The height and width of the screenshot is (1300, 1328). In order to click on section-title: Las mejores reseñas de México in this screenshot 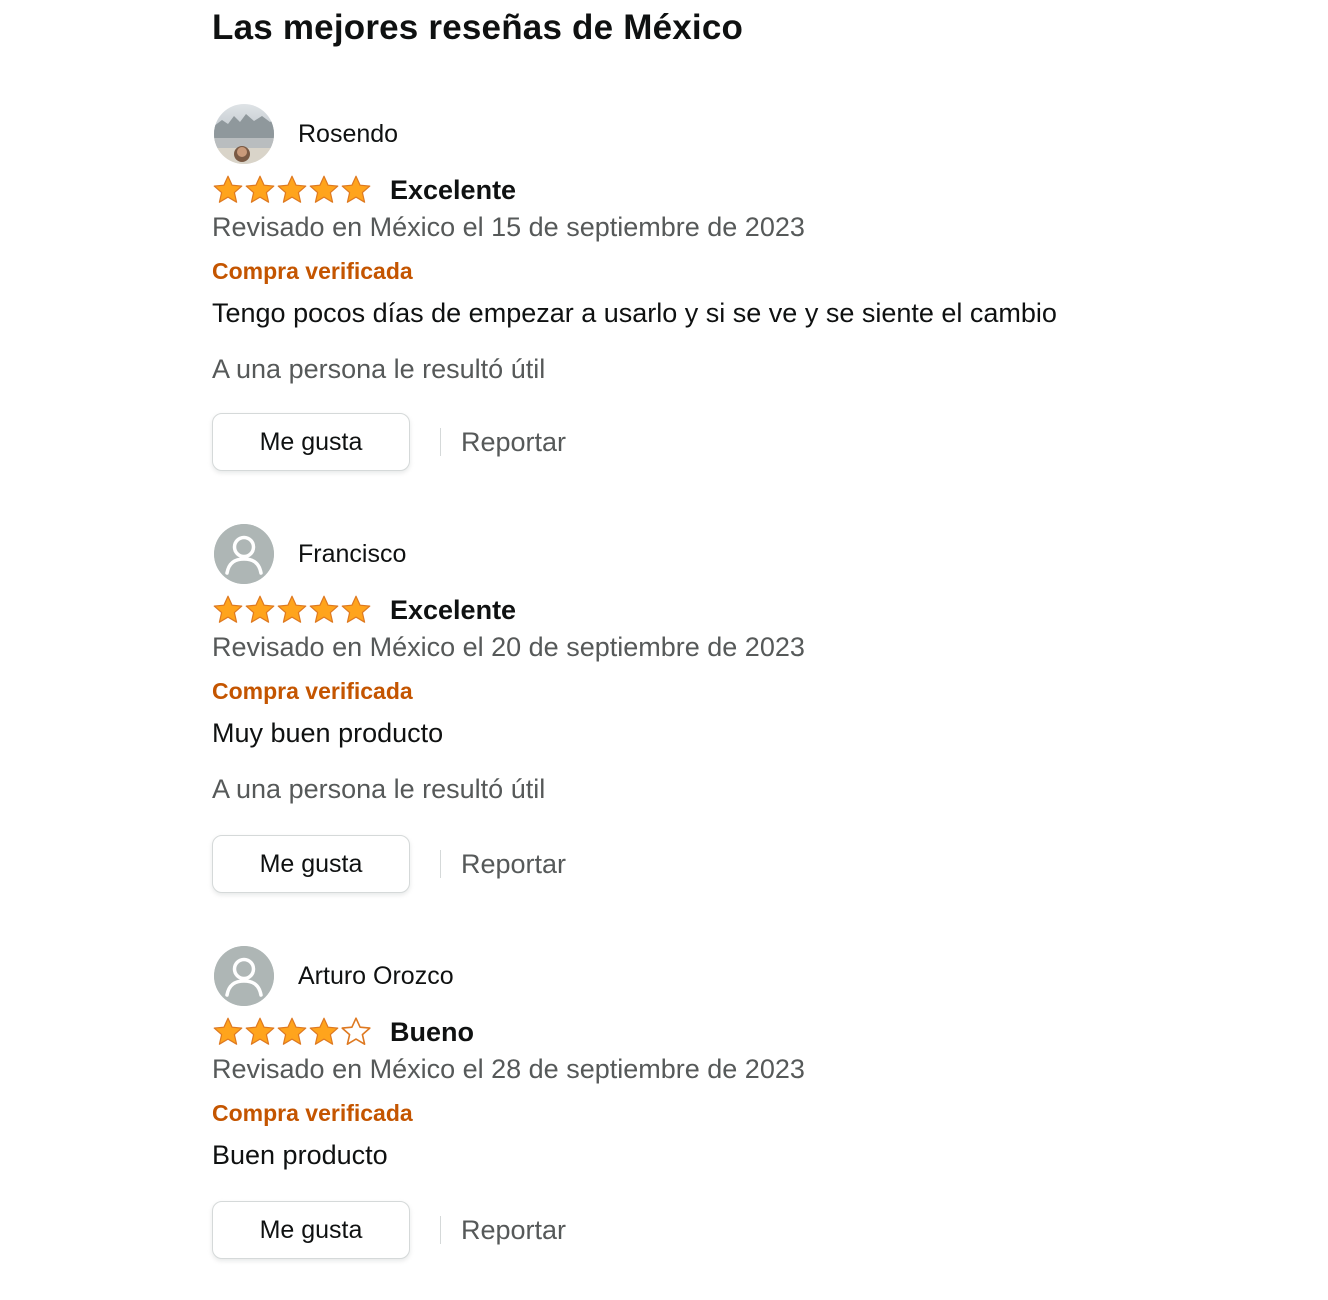, I will do `click(478, 27)`.